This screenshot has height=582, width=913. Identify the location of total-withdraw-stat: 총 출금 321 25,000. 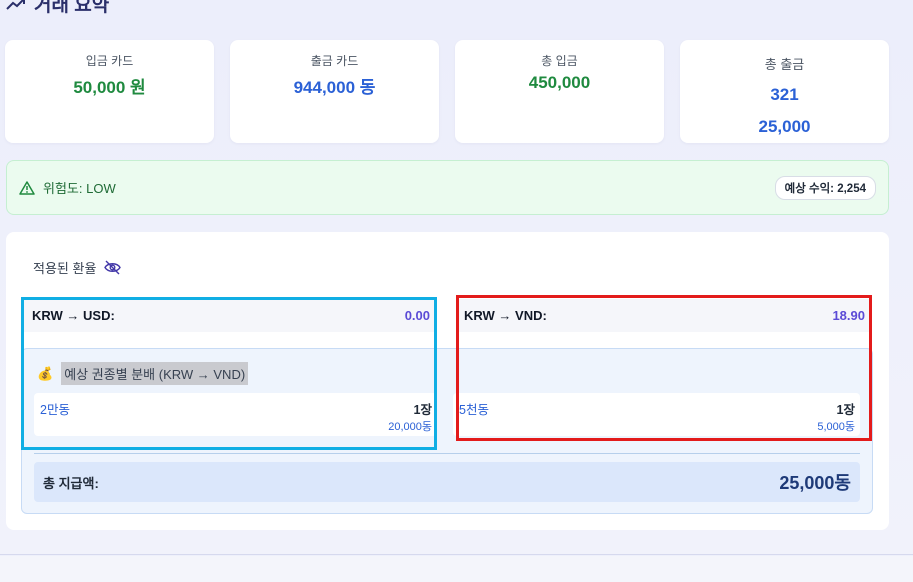
(784, 91).